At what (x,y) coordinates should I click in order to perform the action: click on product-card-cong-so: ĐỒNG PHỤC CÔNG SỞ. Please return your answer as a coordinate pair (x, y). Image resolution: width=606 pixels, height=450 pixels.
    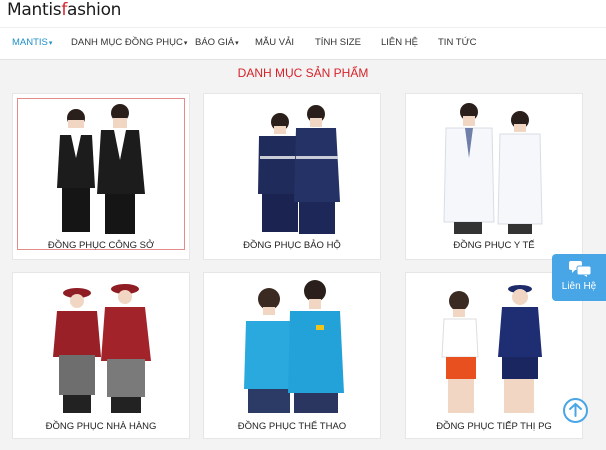
    Looking at the image, I should click on (101, 176).